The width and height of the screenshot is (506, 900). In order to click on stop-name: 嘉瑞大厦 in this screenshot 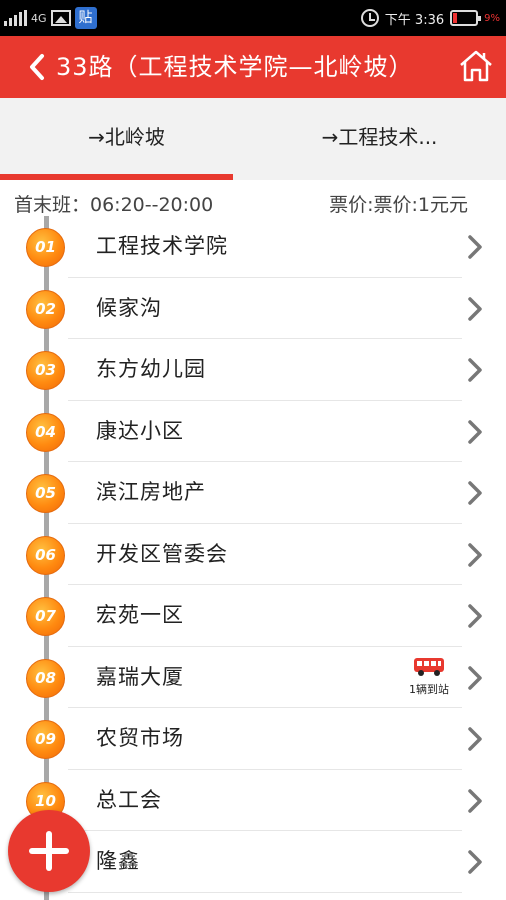, I will do `click(140, 676)`.